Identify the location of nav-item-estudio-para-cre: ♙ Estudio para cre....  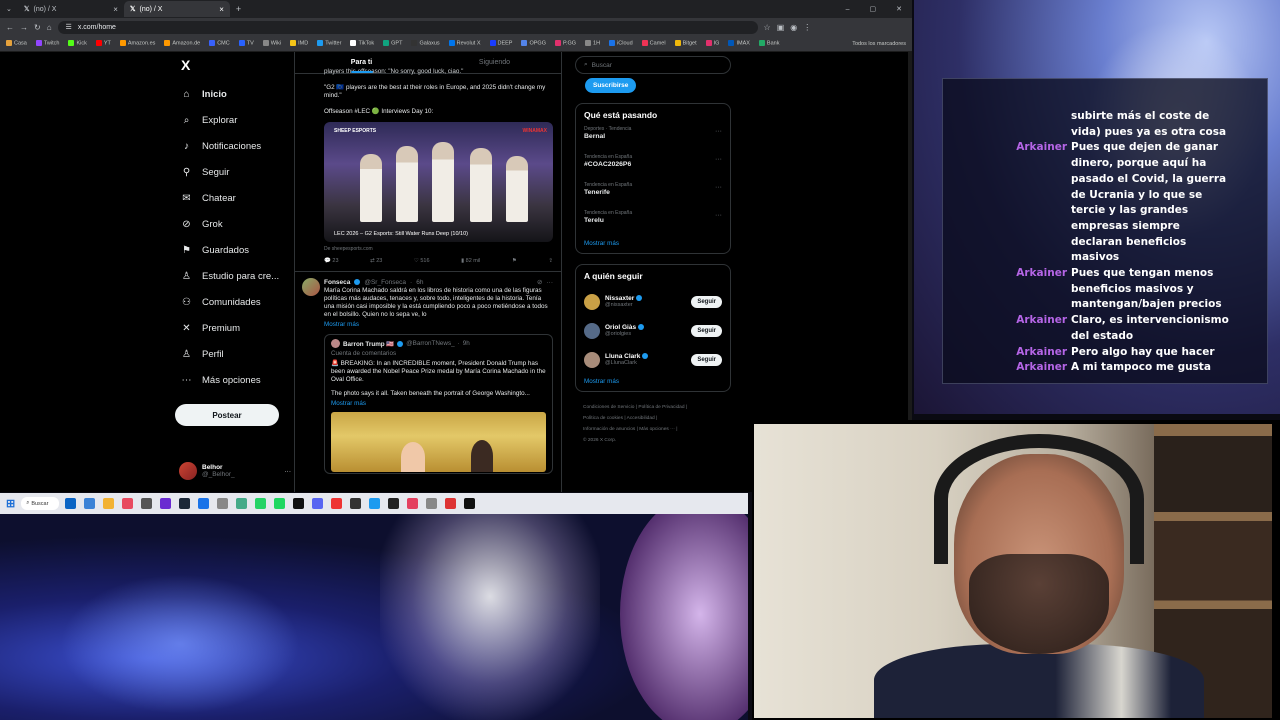
(234, 276).